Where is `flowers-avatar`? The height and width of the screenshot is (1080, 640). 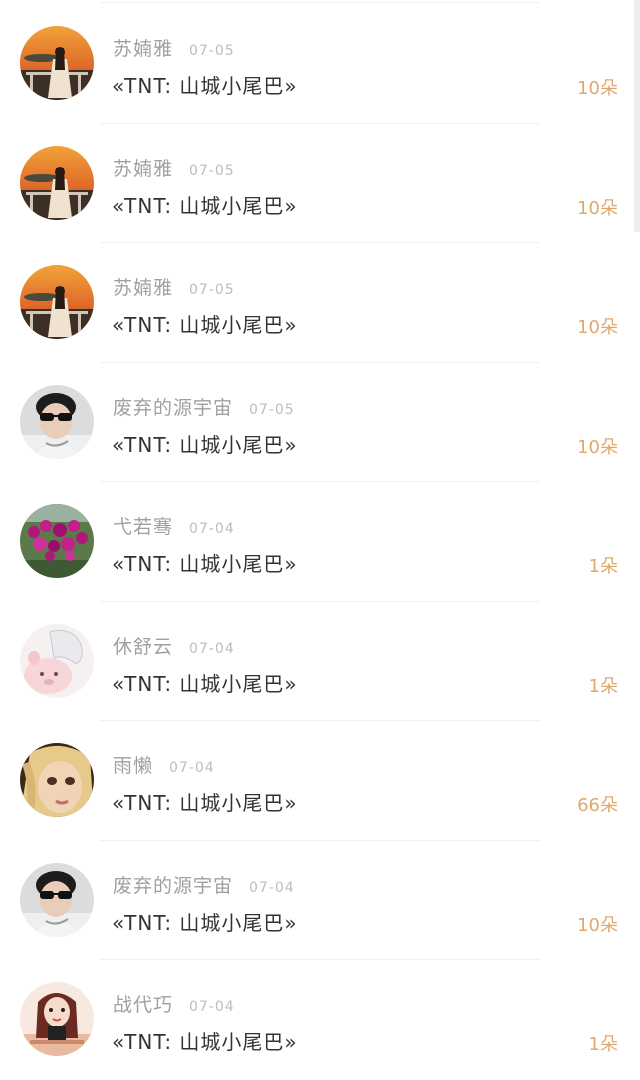 flowers-avatar is located at coordinates (57, 541).